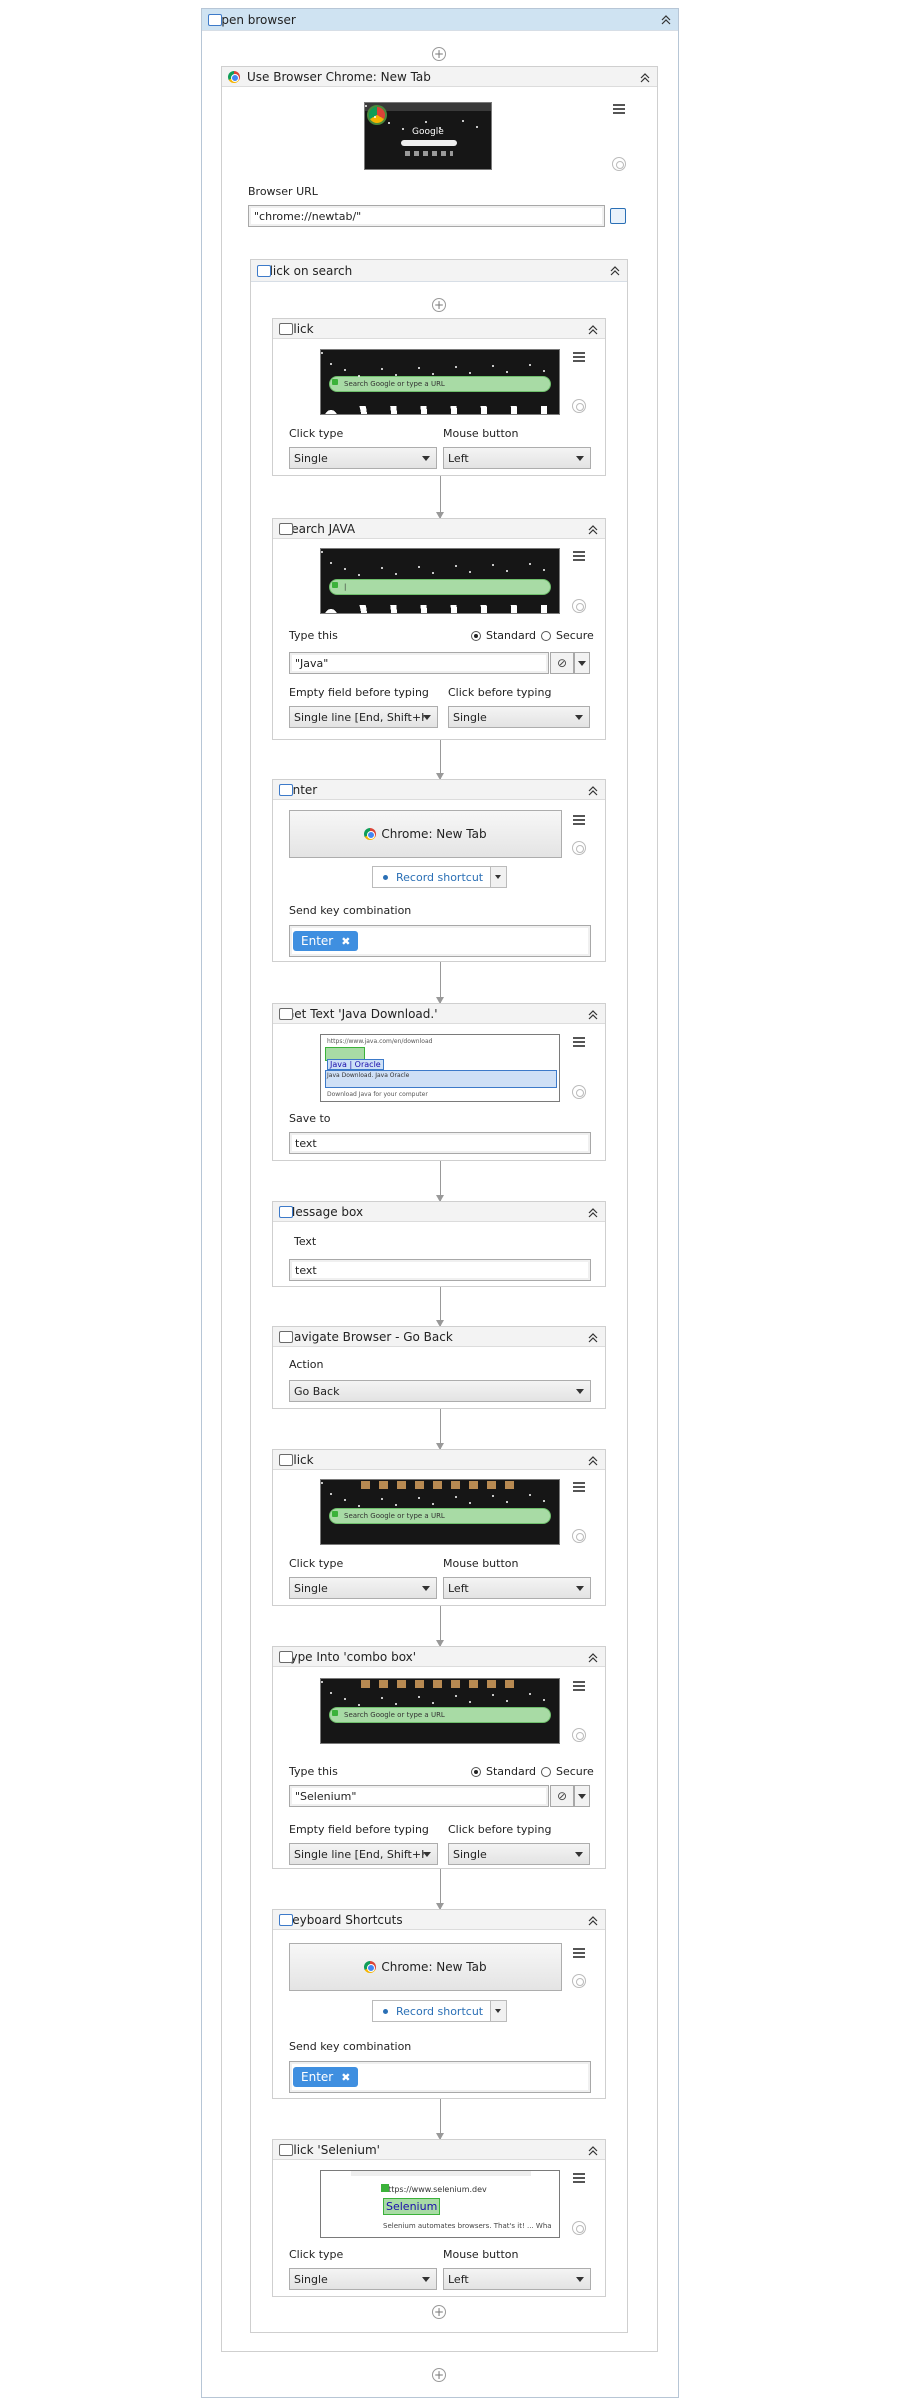 Image resolution: width=904 pixels, height=2408 pixels. What do you see at coordinates (440, 1143) in the screenshot?
I see `save-to-input: text` at bounding box center [440, 1143].